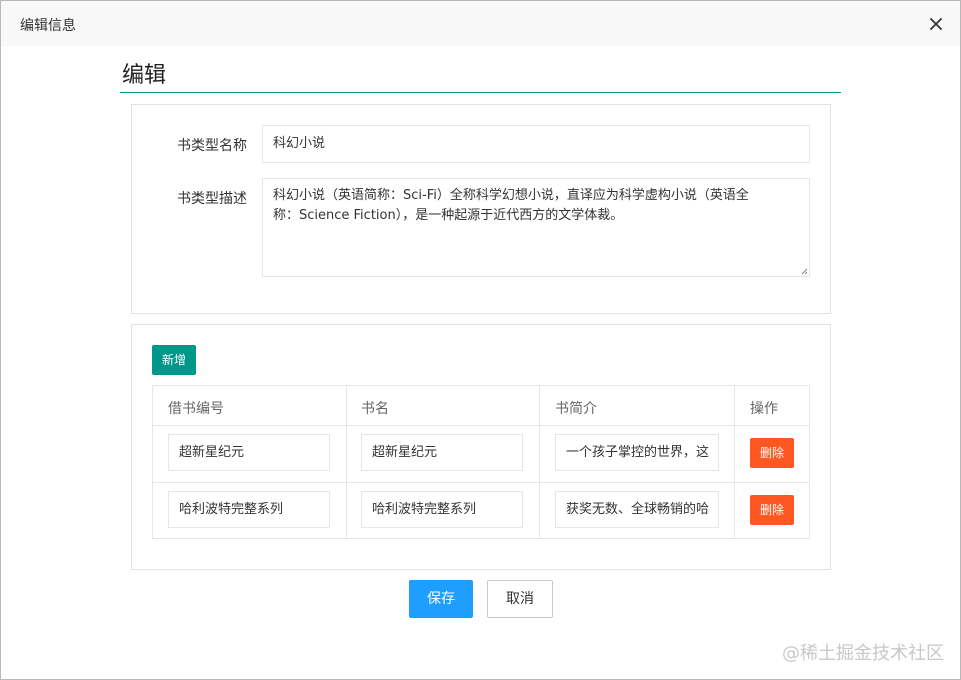 Image resolution: width=961 pixels, height=680 pixels. What do you see at coordinates (442, 452) in the screenshot?
I see `row1-name-input: 超新星纪元` at bounding box center [442, 452].